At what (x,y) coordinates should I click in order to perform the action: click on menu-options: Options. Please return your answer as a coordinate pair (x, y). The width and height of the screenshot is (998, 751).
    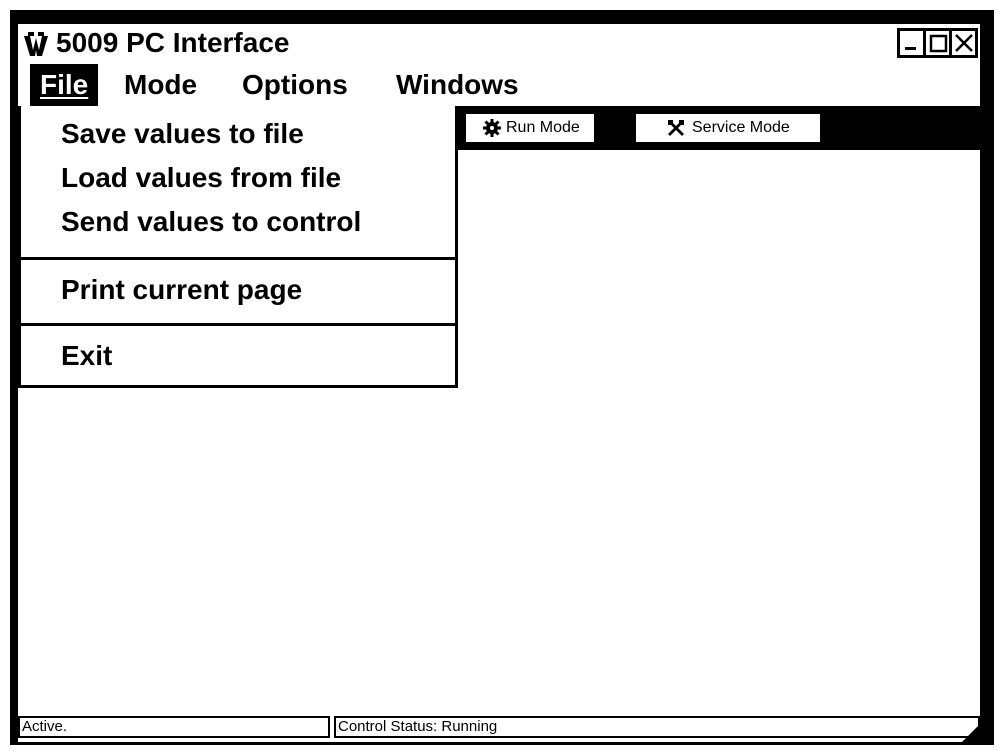
    Looking at the image, I should click on (295, 85).